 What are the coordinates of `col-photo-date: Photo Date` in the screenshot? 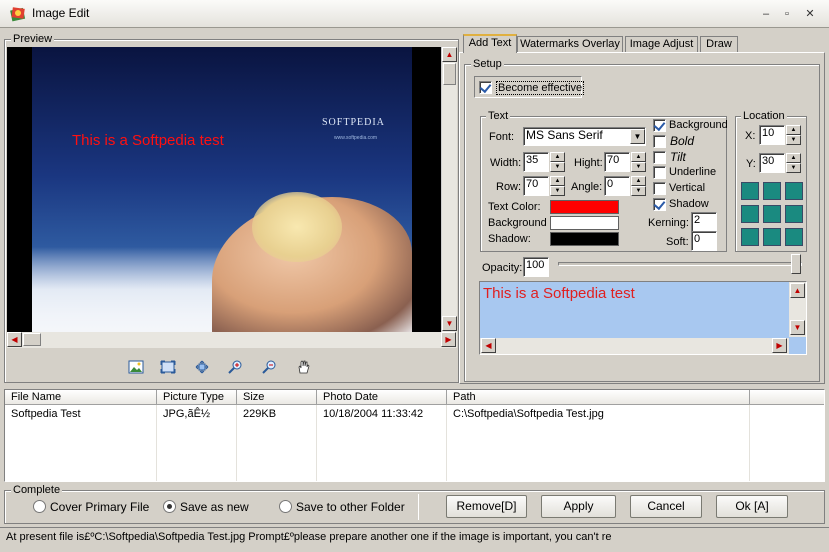 It's located at (382, 397).